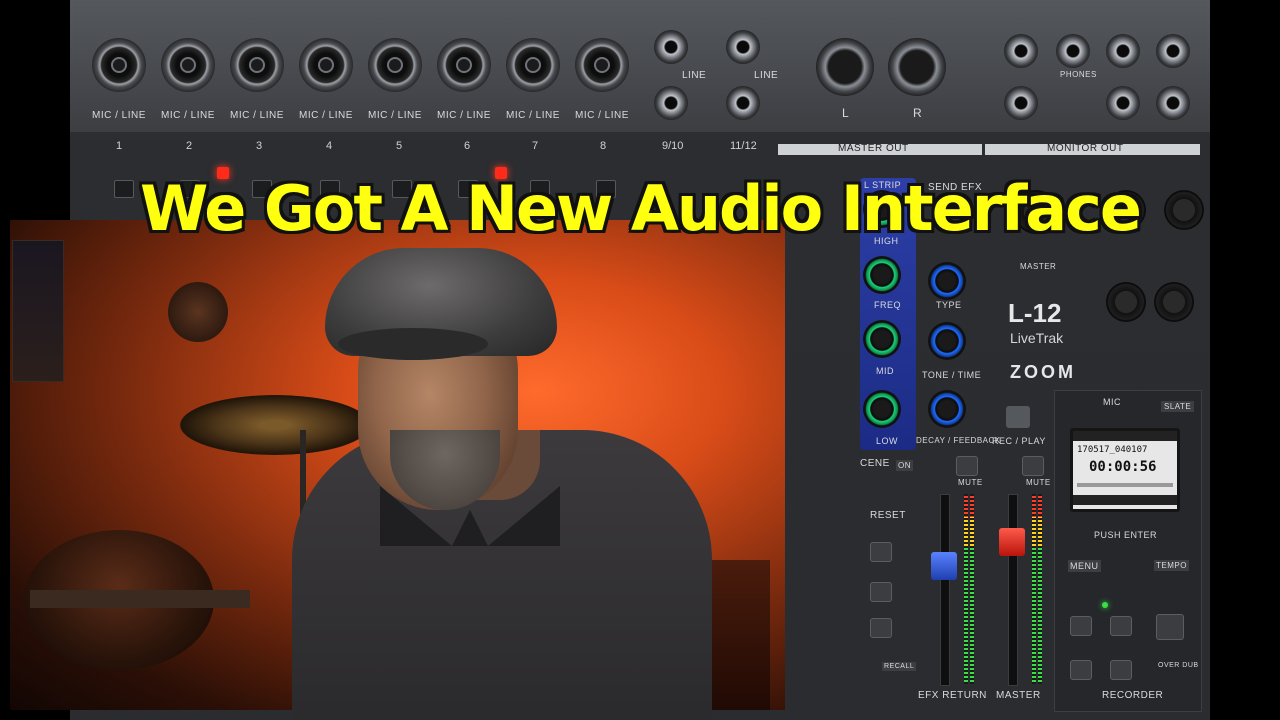 This screenshot has width=1280, height=720. I want to click on rec-play-label: REC / PLAY, so click(1019, 441).